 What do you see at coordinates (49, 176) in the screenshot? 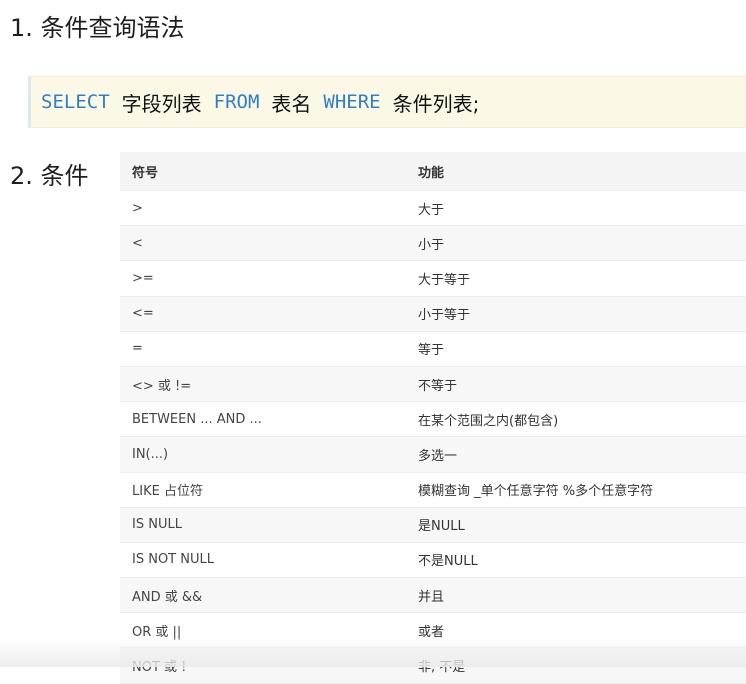
I see `conditions-heading: 2. 条件` at bounding box center [49, 176].